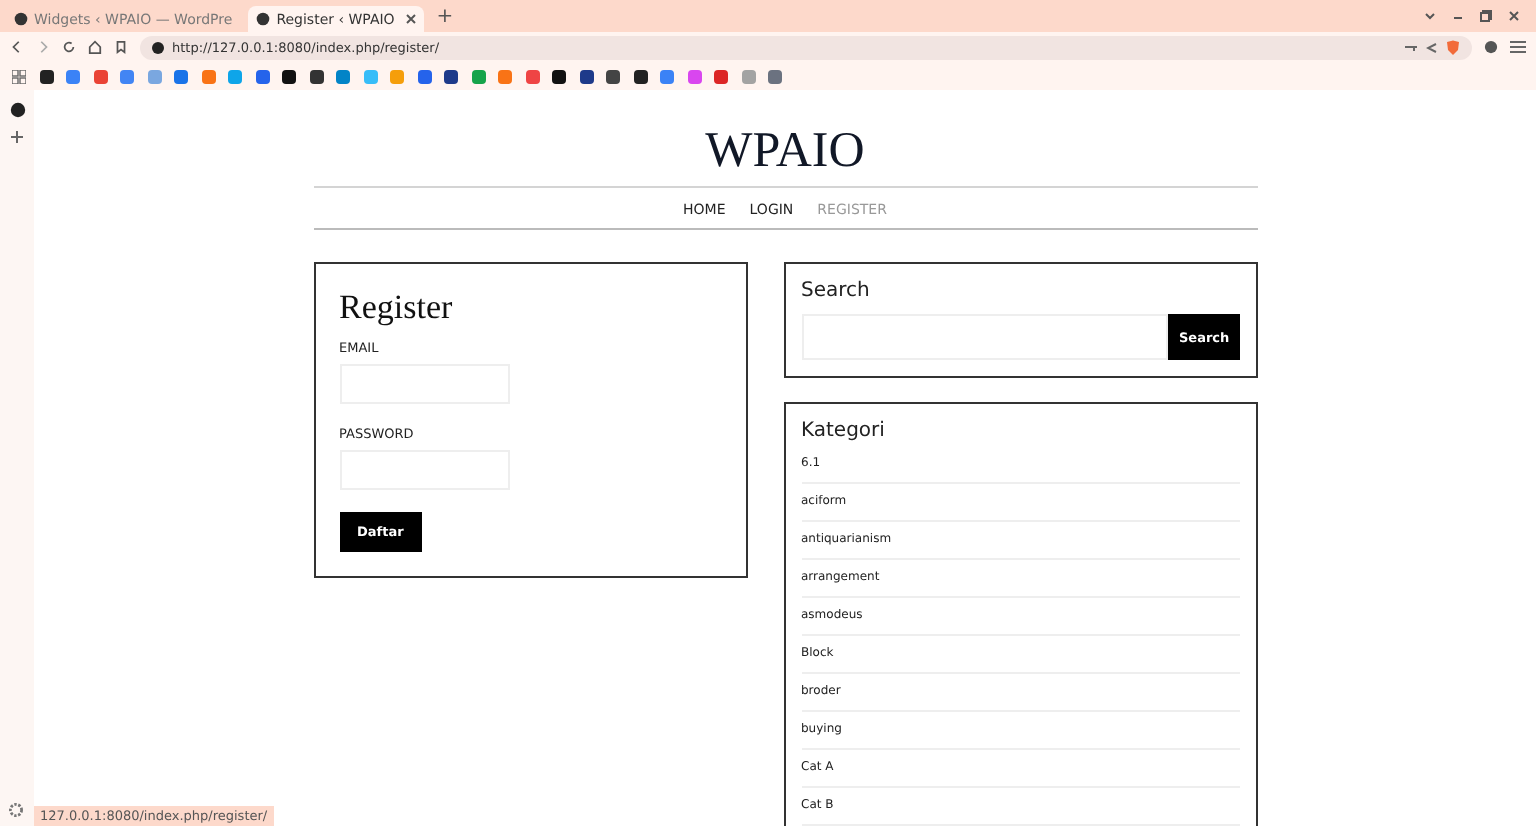 The width and height of the screenshot is (1536, 826). What do you see at coordinates (984, 337) in the screenshot?
I see `search-field` at bounding box center [984, 337].